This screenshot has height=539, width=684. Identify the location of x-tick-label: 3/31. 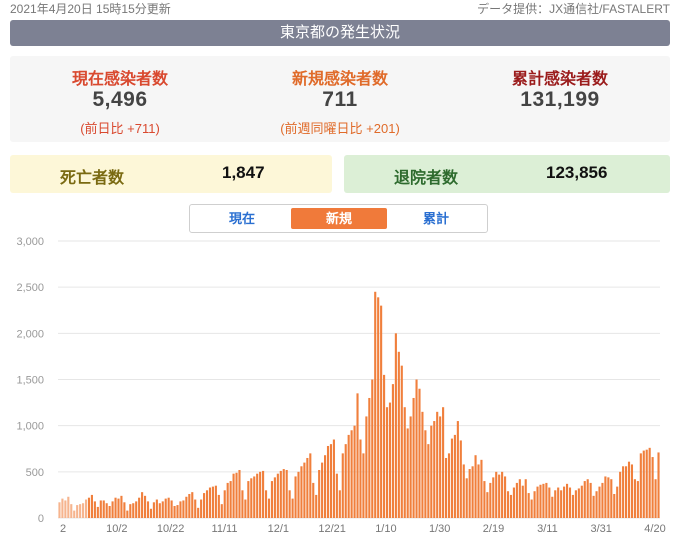
(600, 529).